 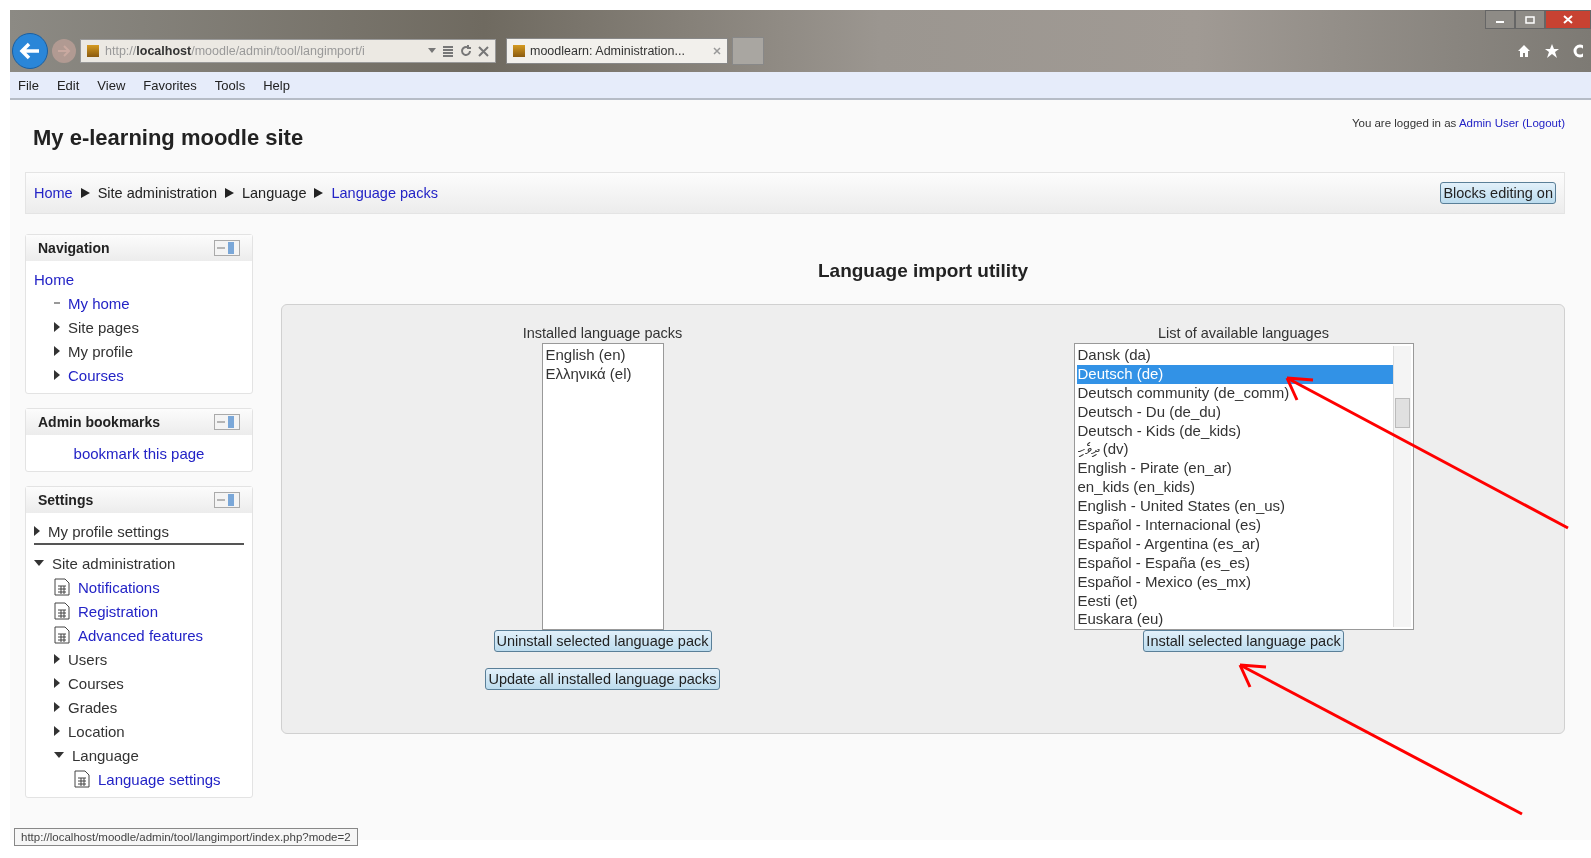 What do you see at coordinates (99, 303) in the screenshot?
I see `nav-link: My home` at bounding box center [99, 303].